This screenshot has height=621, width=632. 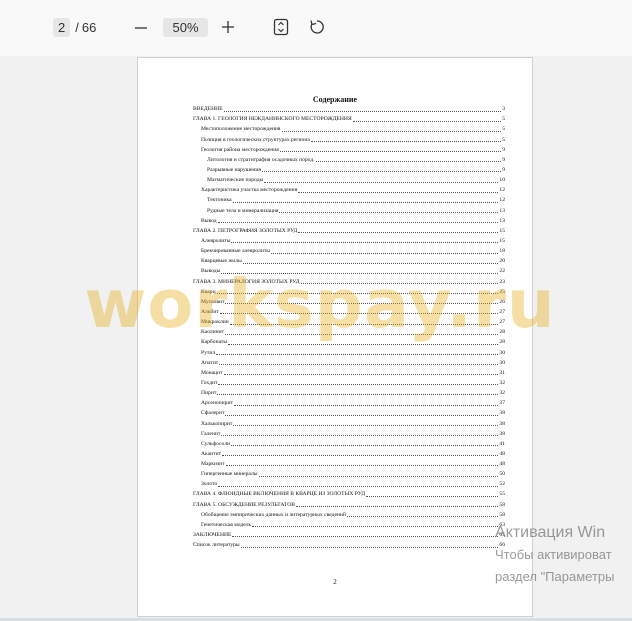 I want to click on toc-entry: ГЛАВА 2. ПЕТРОГРАФИЯ ЗОЛОТЫХ РУД 15, so click(x=349, y=230).